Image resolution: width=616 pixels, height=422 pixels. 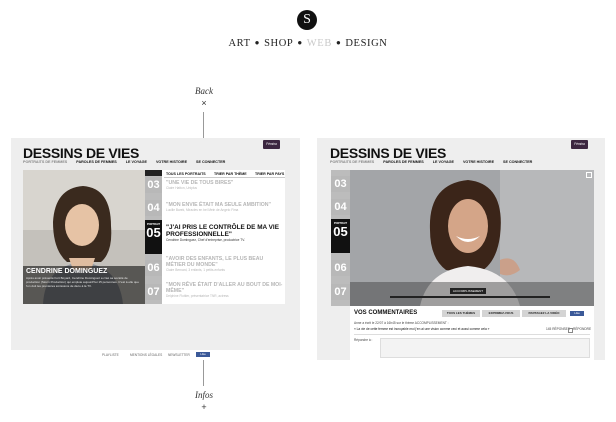 I want to click on nav-web: WEB, so click(x=319, y=43).